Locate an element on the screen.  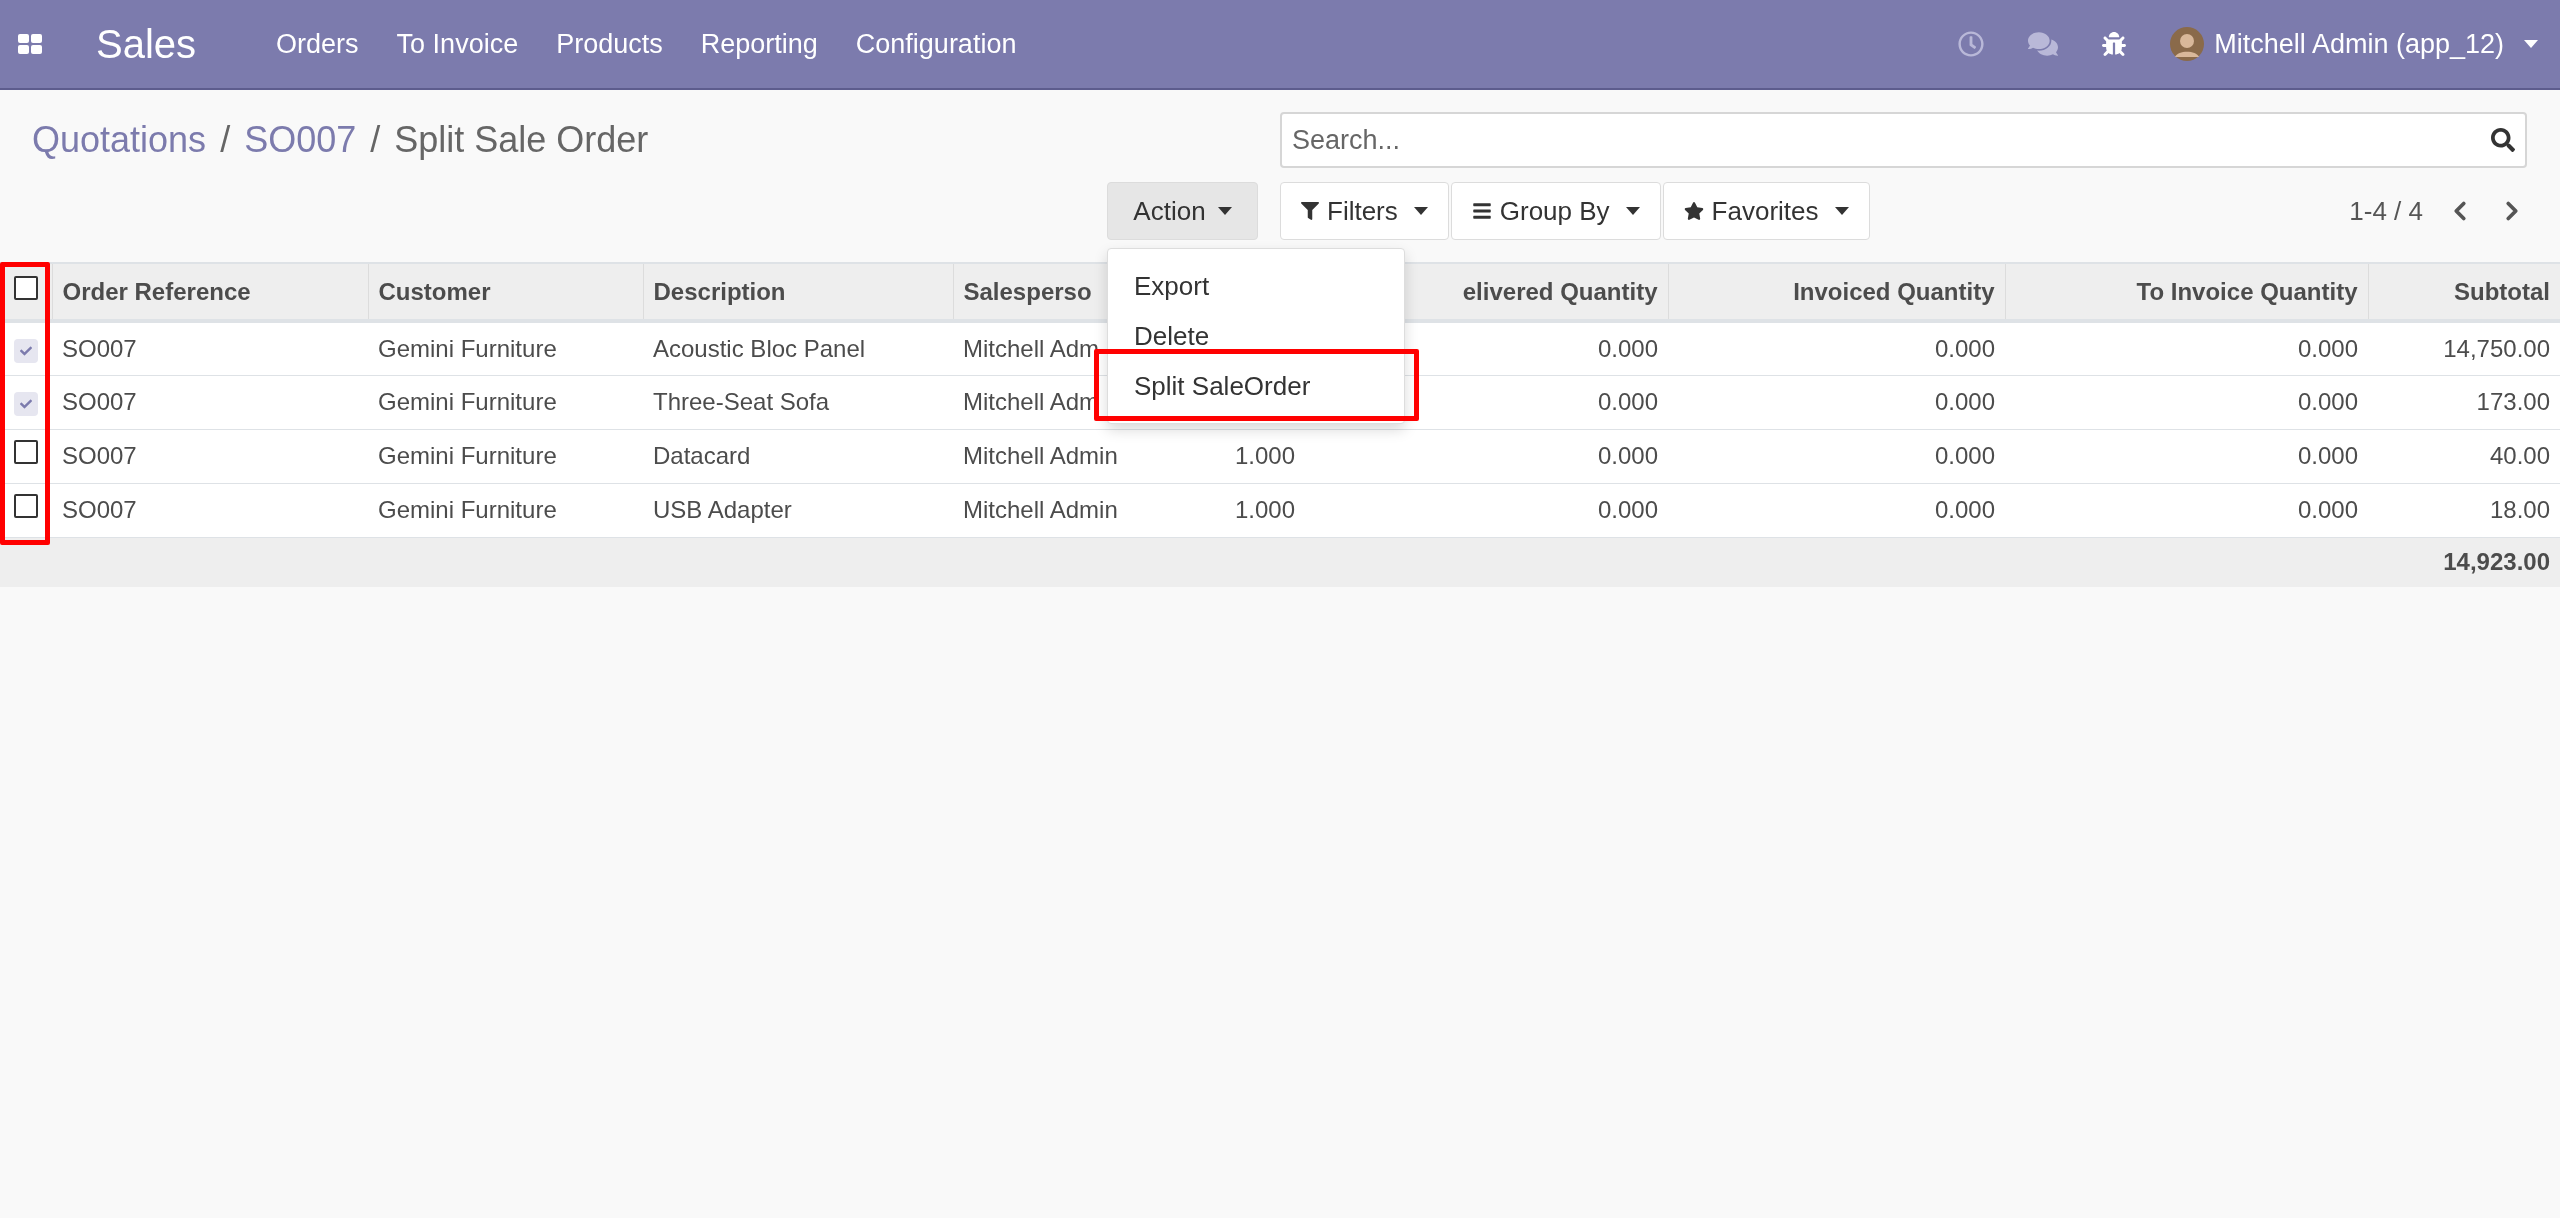
table-cell: Acoustic Bloc Panel is located at coordinates (759, 348).